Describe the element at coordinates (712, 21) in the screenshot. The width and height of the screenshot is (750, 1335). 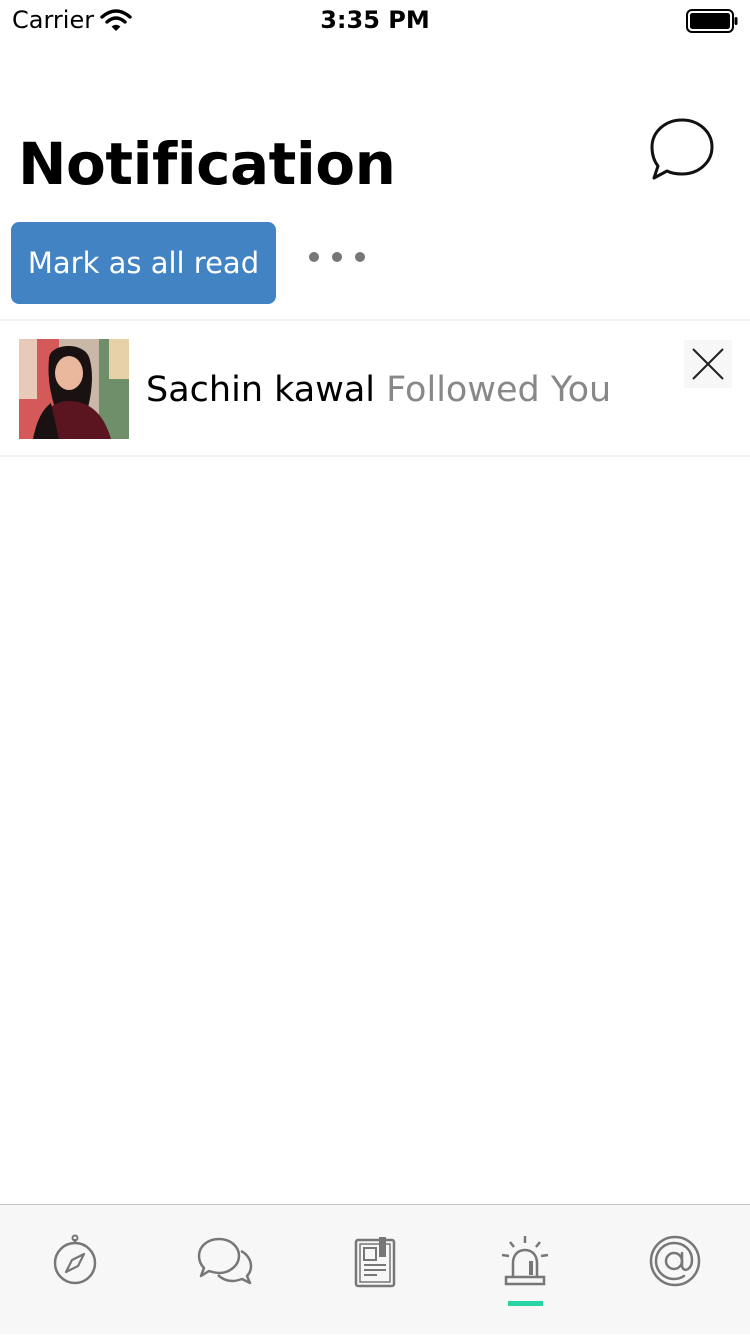
I see `battery-icon` at that location.